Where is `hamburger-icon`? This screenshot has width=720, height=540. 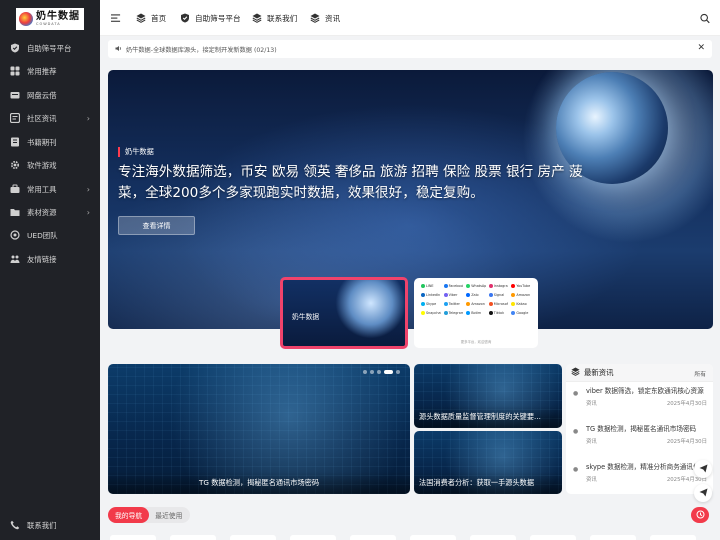 hamburger-icon is located at coordinates (116, 18).